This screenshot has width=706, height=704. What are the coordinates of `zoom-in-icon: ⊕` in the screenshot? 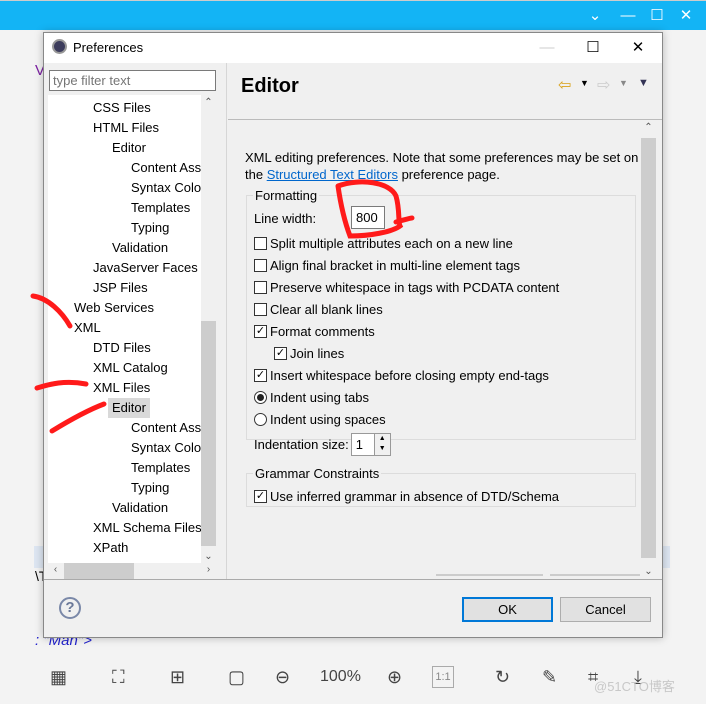 It's located at (394, 677).